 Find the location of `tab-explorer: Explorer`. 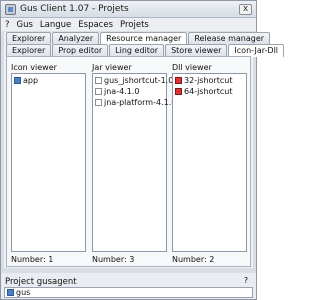

tab-explorer: Explorer is located at coordinates (29, 38).